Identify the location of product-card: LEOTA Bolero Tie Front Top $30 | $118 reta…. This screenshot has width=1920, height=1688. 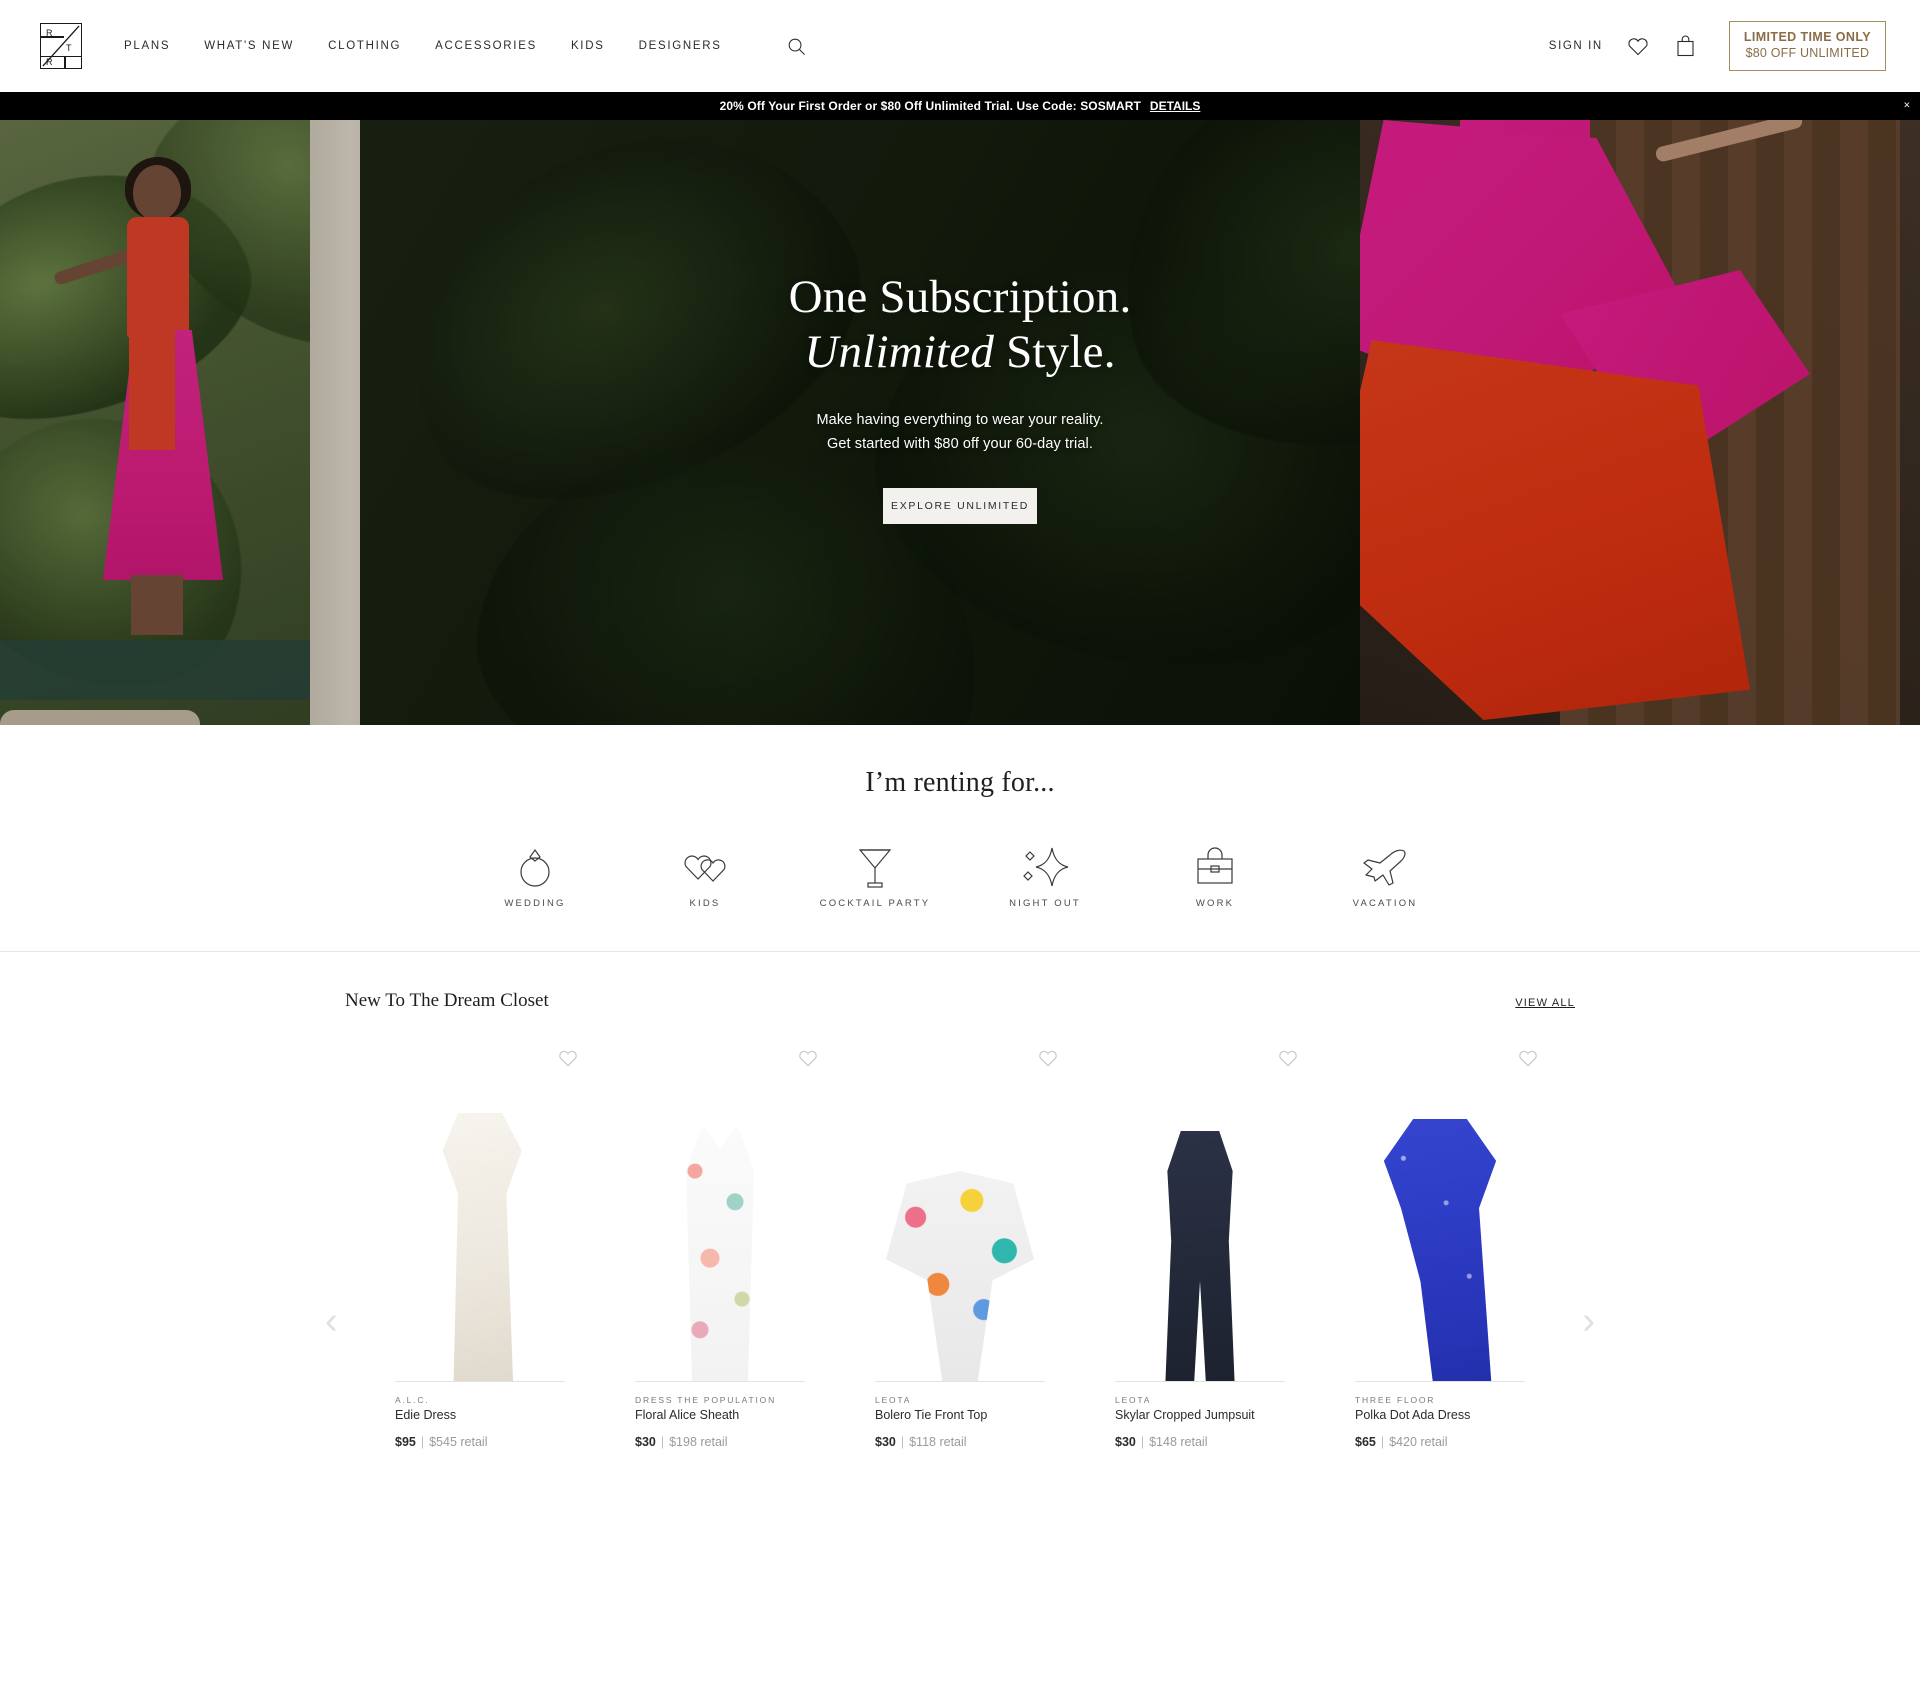
(960, 1246).